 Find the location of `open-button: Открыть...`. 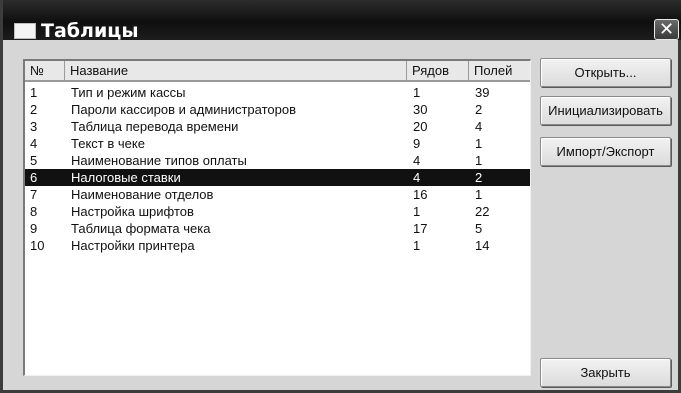

open-button: Открыть... is located at coordinates (605, 72).